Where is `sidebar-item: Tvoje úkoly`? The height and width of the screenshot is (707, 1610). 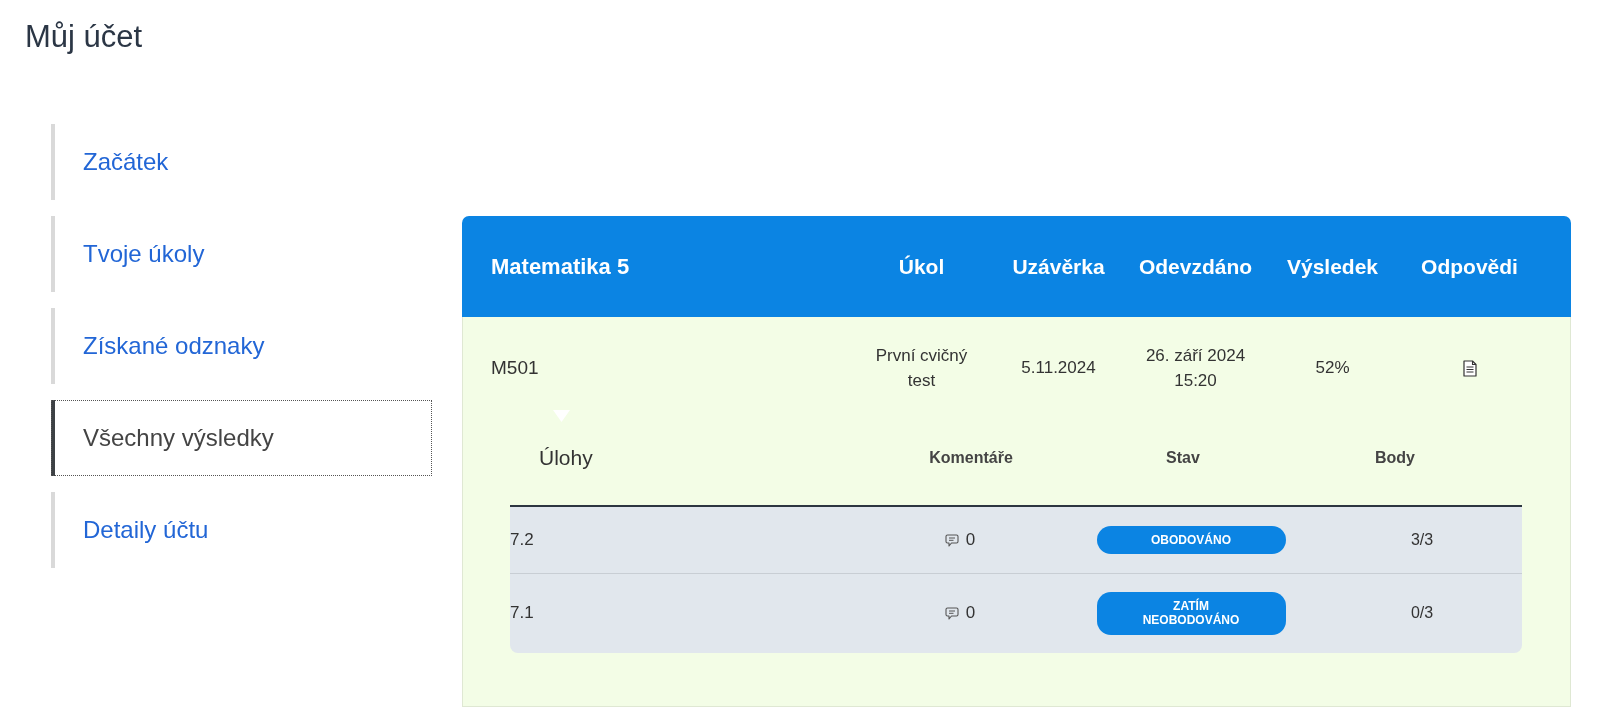
sidebar-item: Tvoje úkoly is located at coordinates (241, 254).